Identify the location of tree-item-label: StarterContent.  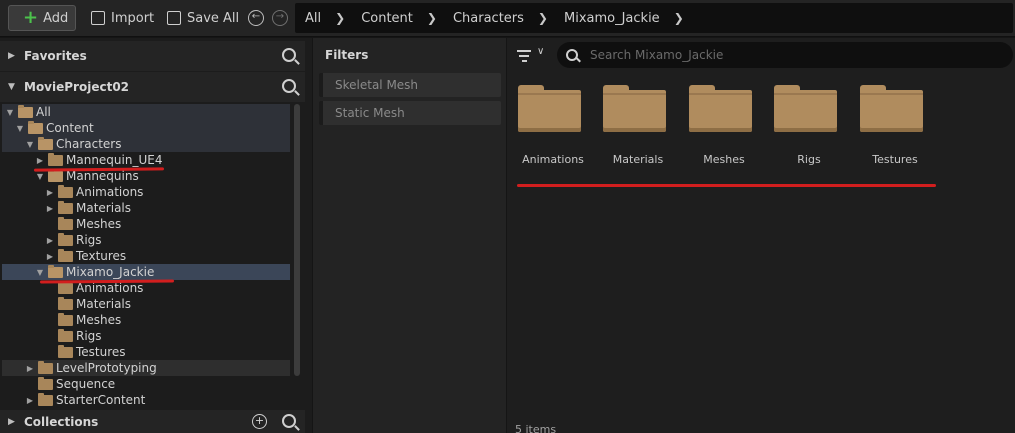
(101, 400).